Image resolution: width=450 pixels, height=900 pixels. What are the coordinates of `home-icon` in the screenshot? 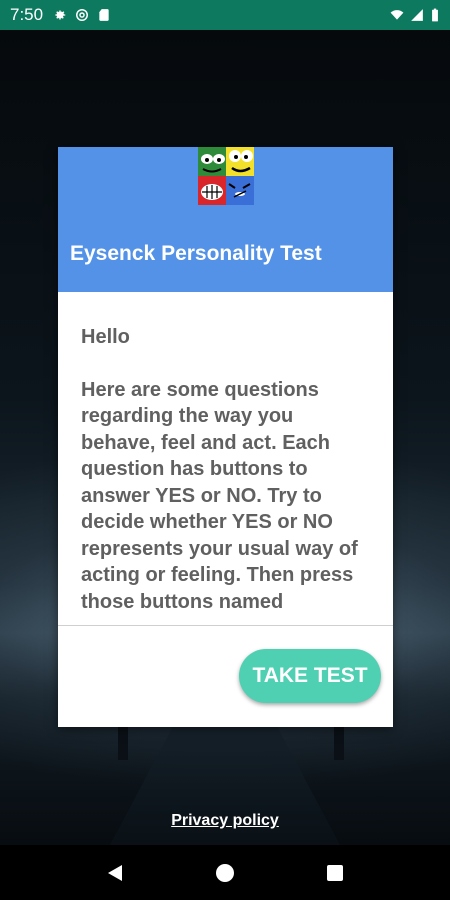 It's located at (225, 872).